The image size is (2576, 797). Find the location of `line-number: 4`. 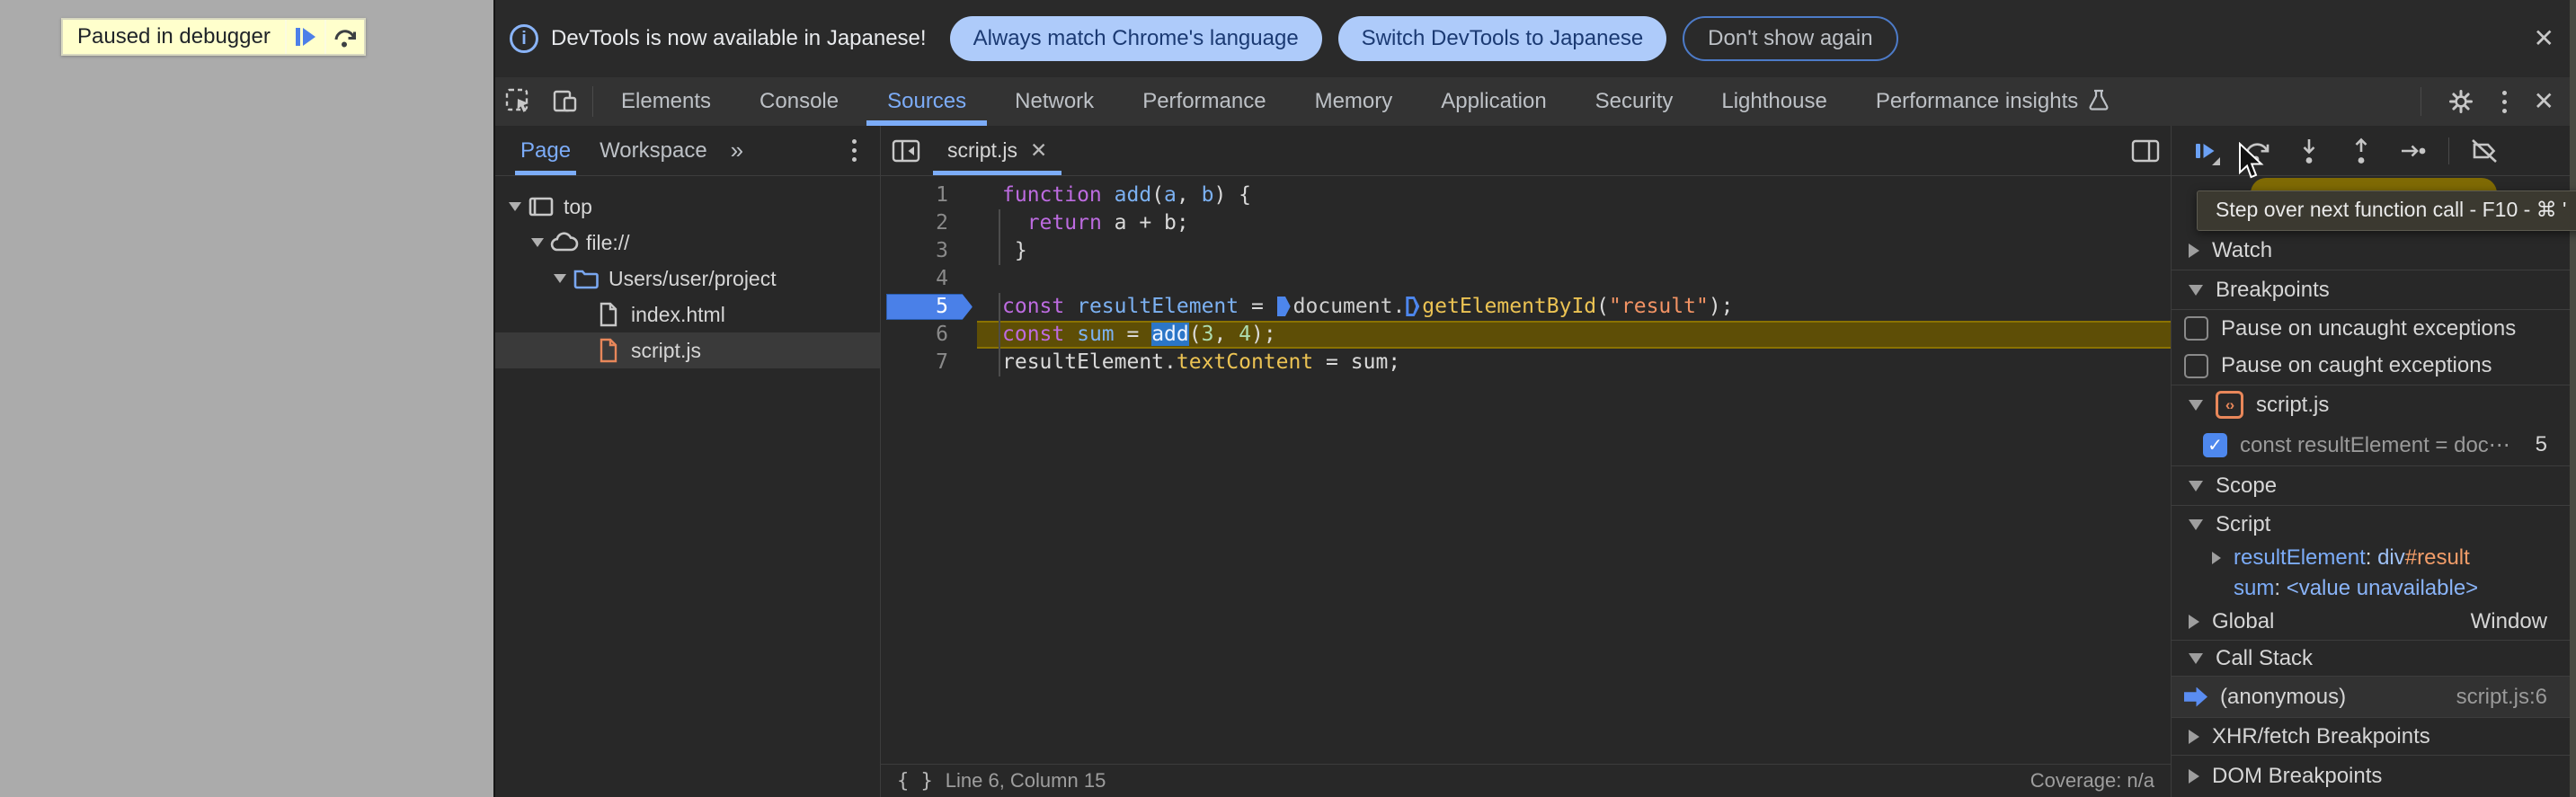

line-number: 4 is located at coordinates (929, 279).